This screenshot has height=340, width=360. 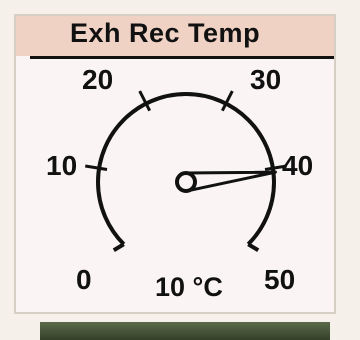 What do you see at coordinates (253, 247) in the screenshot?
I see `arc-end-hook` at bounding box center [253, 247].